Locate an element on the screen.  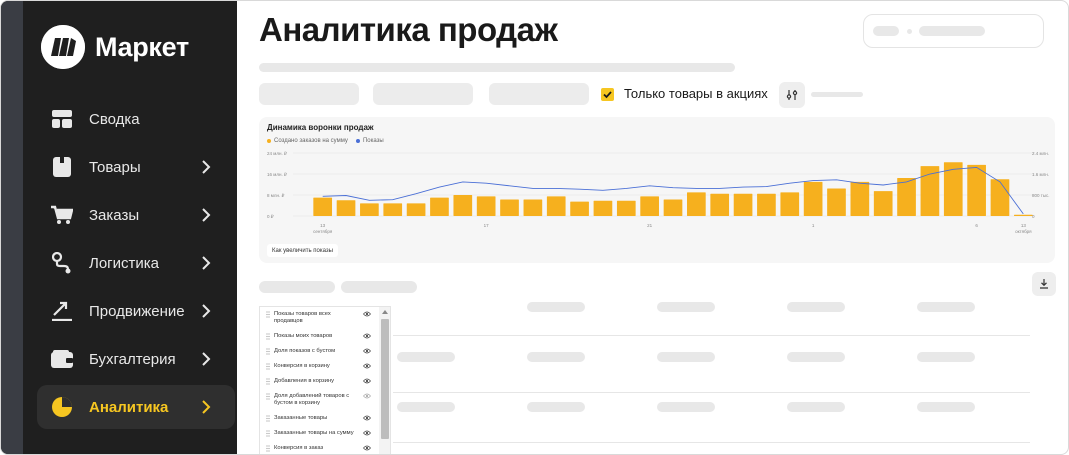
scrollbar-thumb is located at coordinates (385, 379).